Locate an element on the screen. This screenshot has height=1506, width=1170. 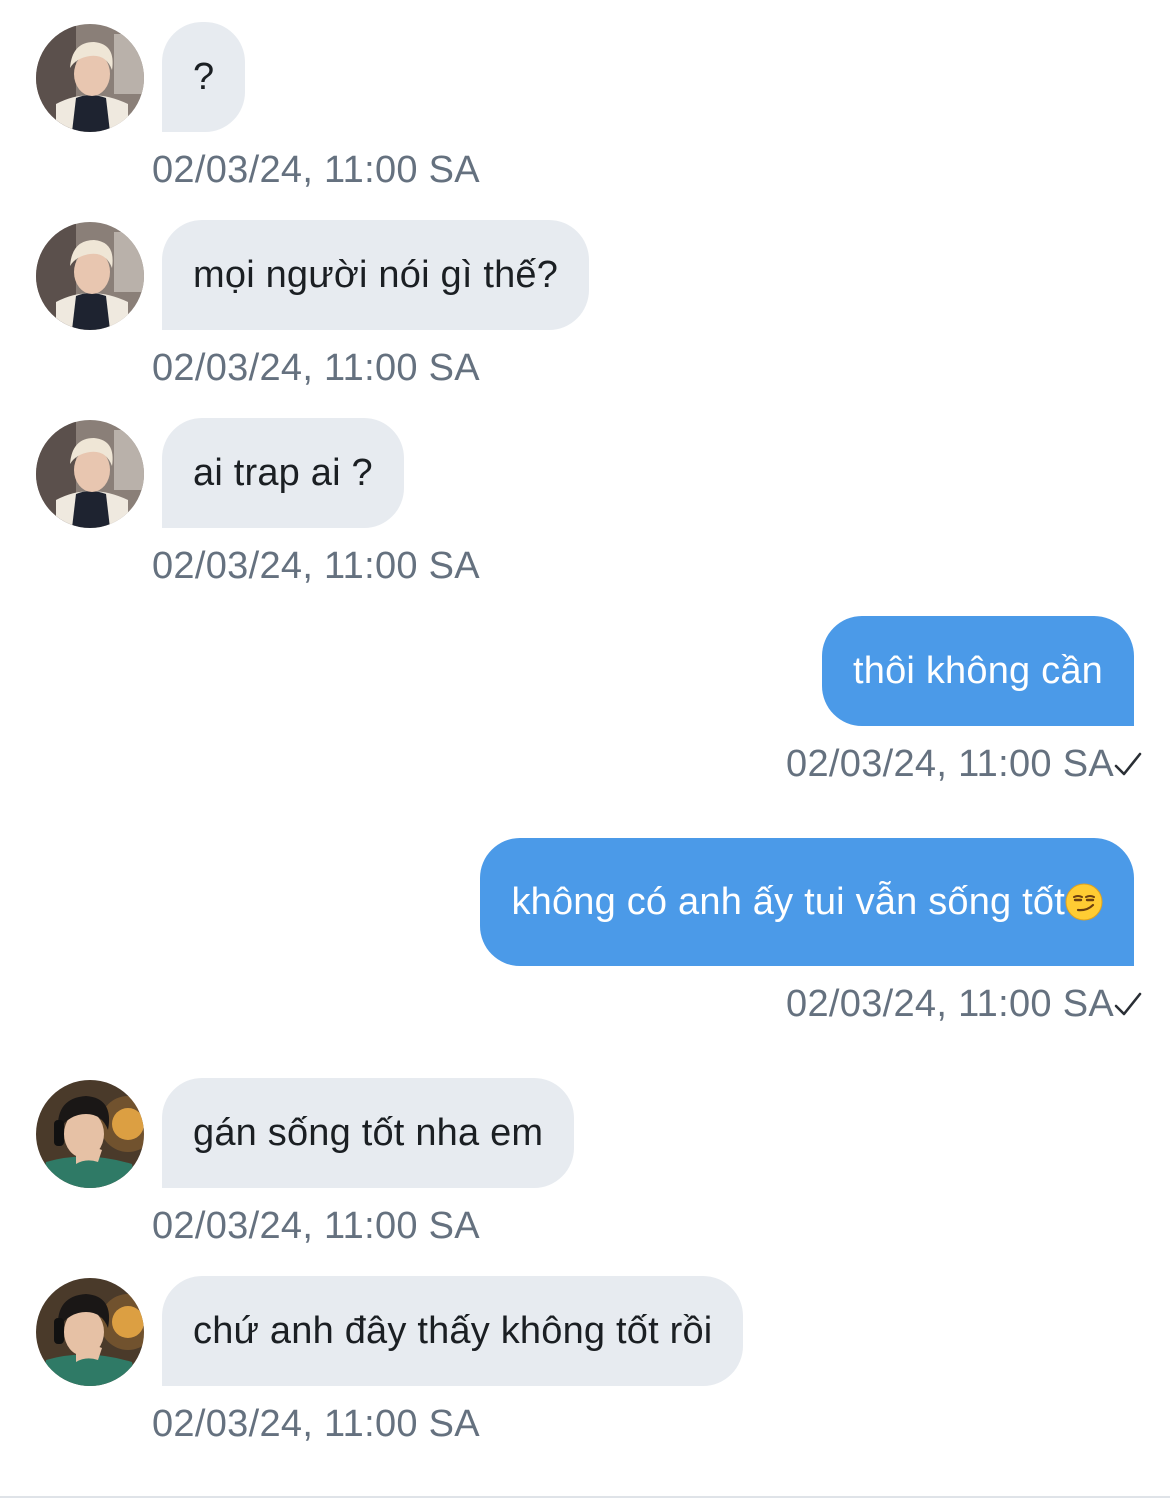
message-text: thôi không cần is located at coordinates (978, 670).